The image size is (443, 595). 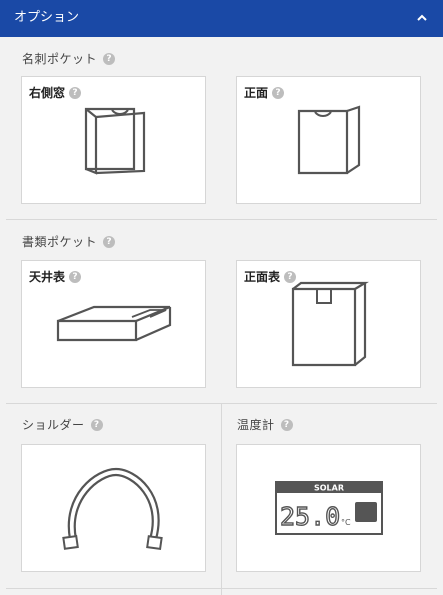 I want to click on option-card-label-wrap: 正面 ?, so click(x=264, y=92).